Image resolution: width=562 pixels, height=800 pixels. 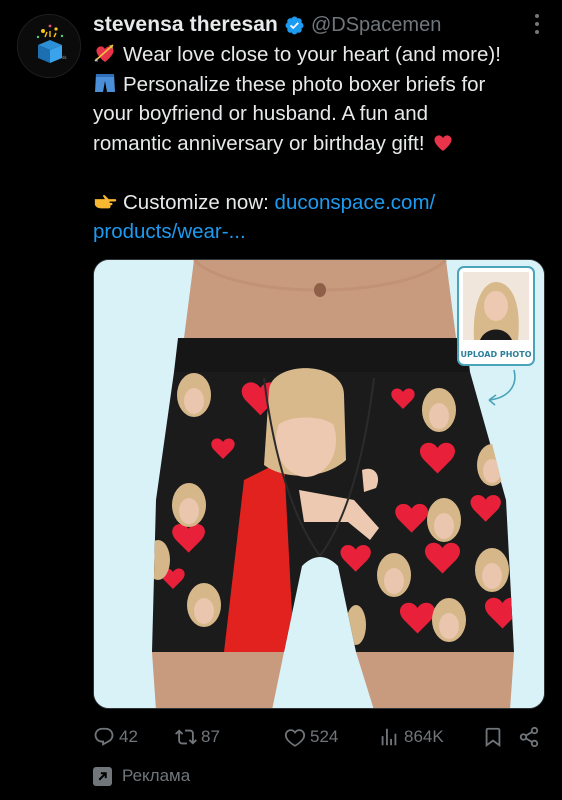 What do you see at coordinates (443, 142) in the screenshot?
I see `red-heart-emoji-icon` at bounding box center [443, 142].